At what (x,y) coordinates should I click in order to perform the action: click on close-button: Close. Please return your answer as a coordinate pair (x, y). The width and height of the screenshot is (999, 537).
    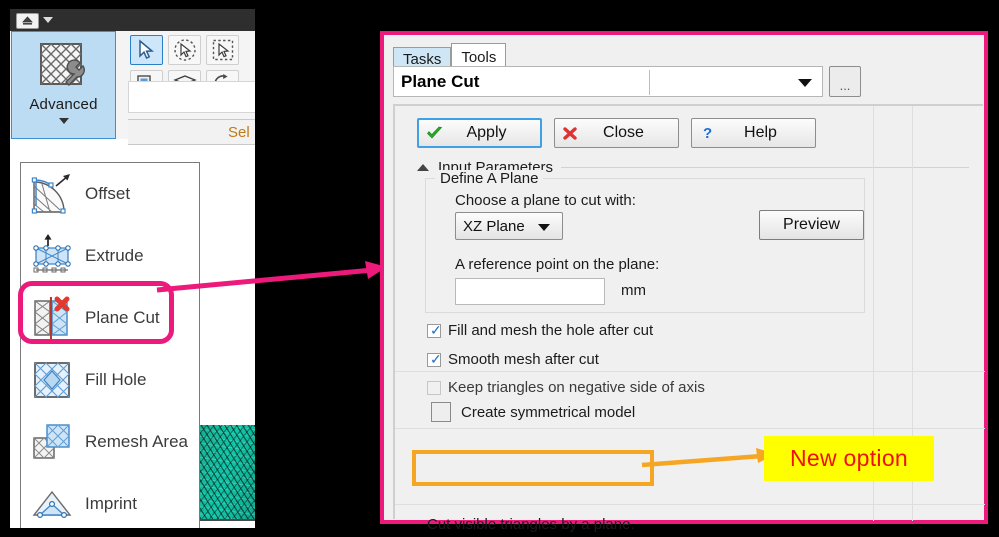
    Looking at the image, I should click on (616, 133).